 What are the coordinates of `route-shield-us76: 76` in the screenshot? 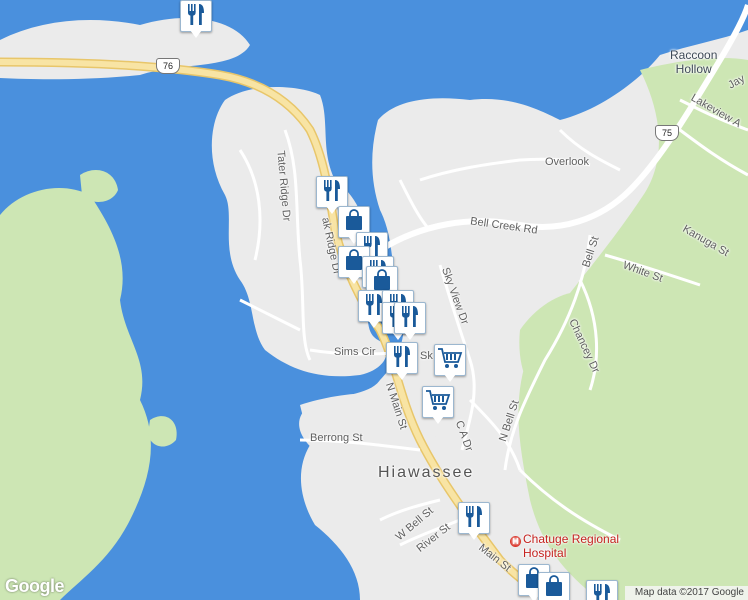 It's located at (168, 66).